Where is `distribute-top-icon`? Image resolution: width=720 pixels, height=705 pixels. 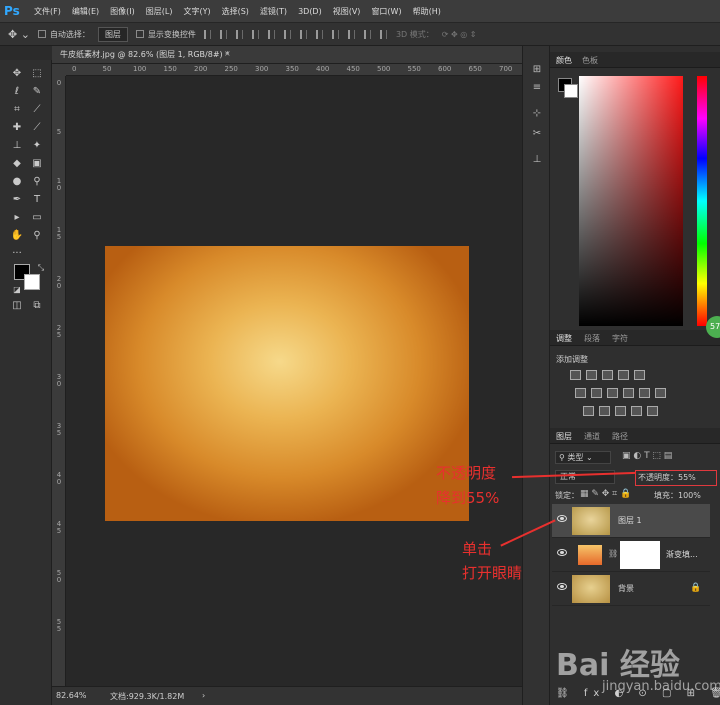
distribute-top-icon is located at coordinates (303, 34).